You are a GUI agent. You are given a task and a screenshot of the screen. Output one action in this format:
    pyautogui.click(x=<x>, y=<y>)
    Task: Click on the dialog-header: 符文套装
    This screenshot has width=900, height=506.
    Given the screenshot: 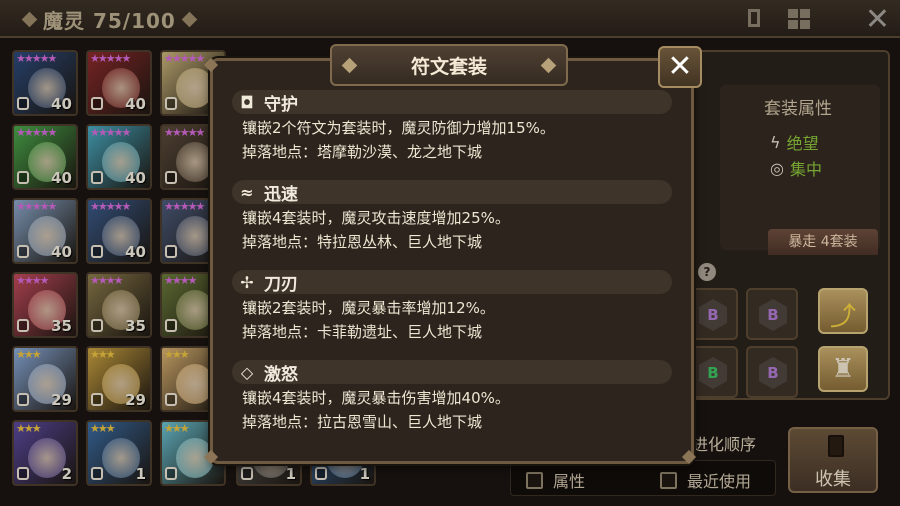 What is the action you would take?
    pyautogui.click(x=449, y=65)
    